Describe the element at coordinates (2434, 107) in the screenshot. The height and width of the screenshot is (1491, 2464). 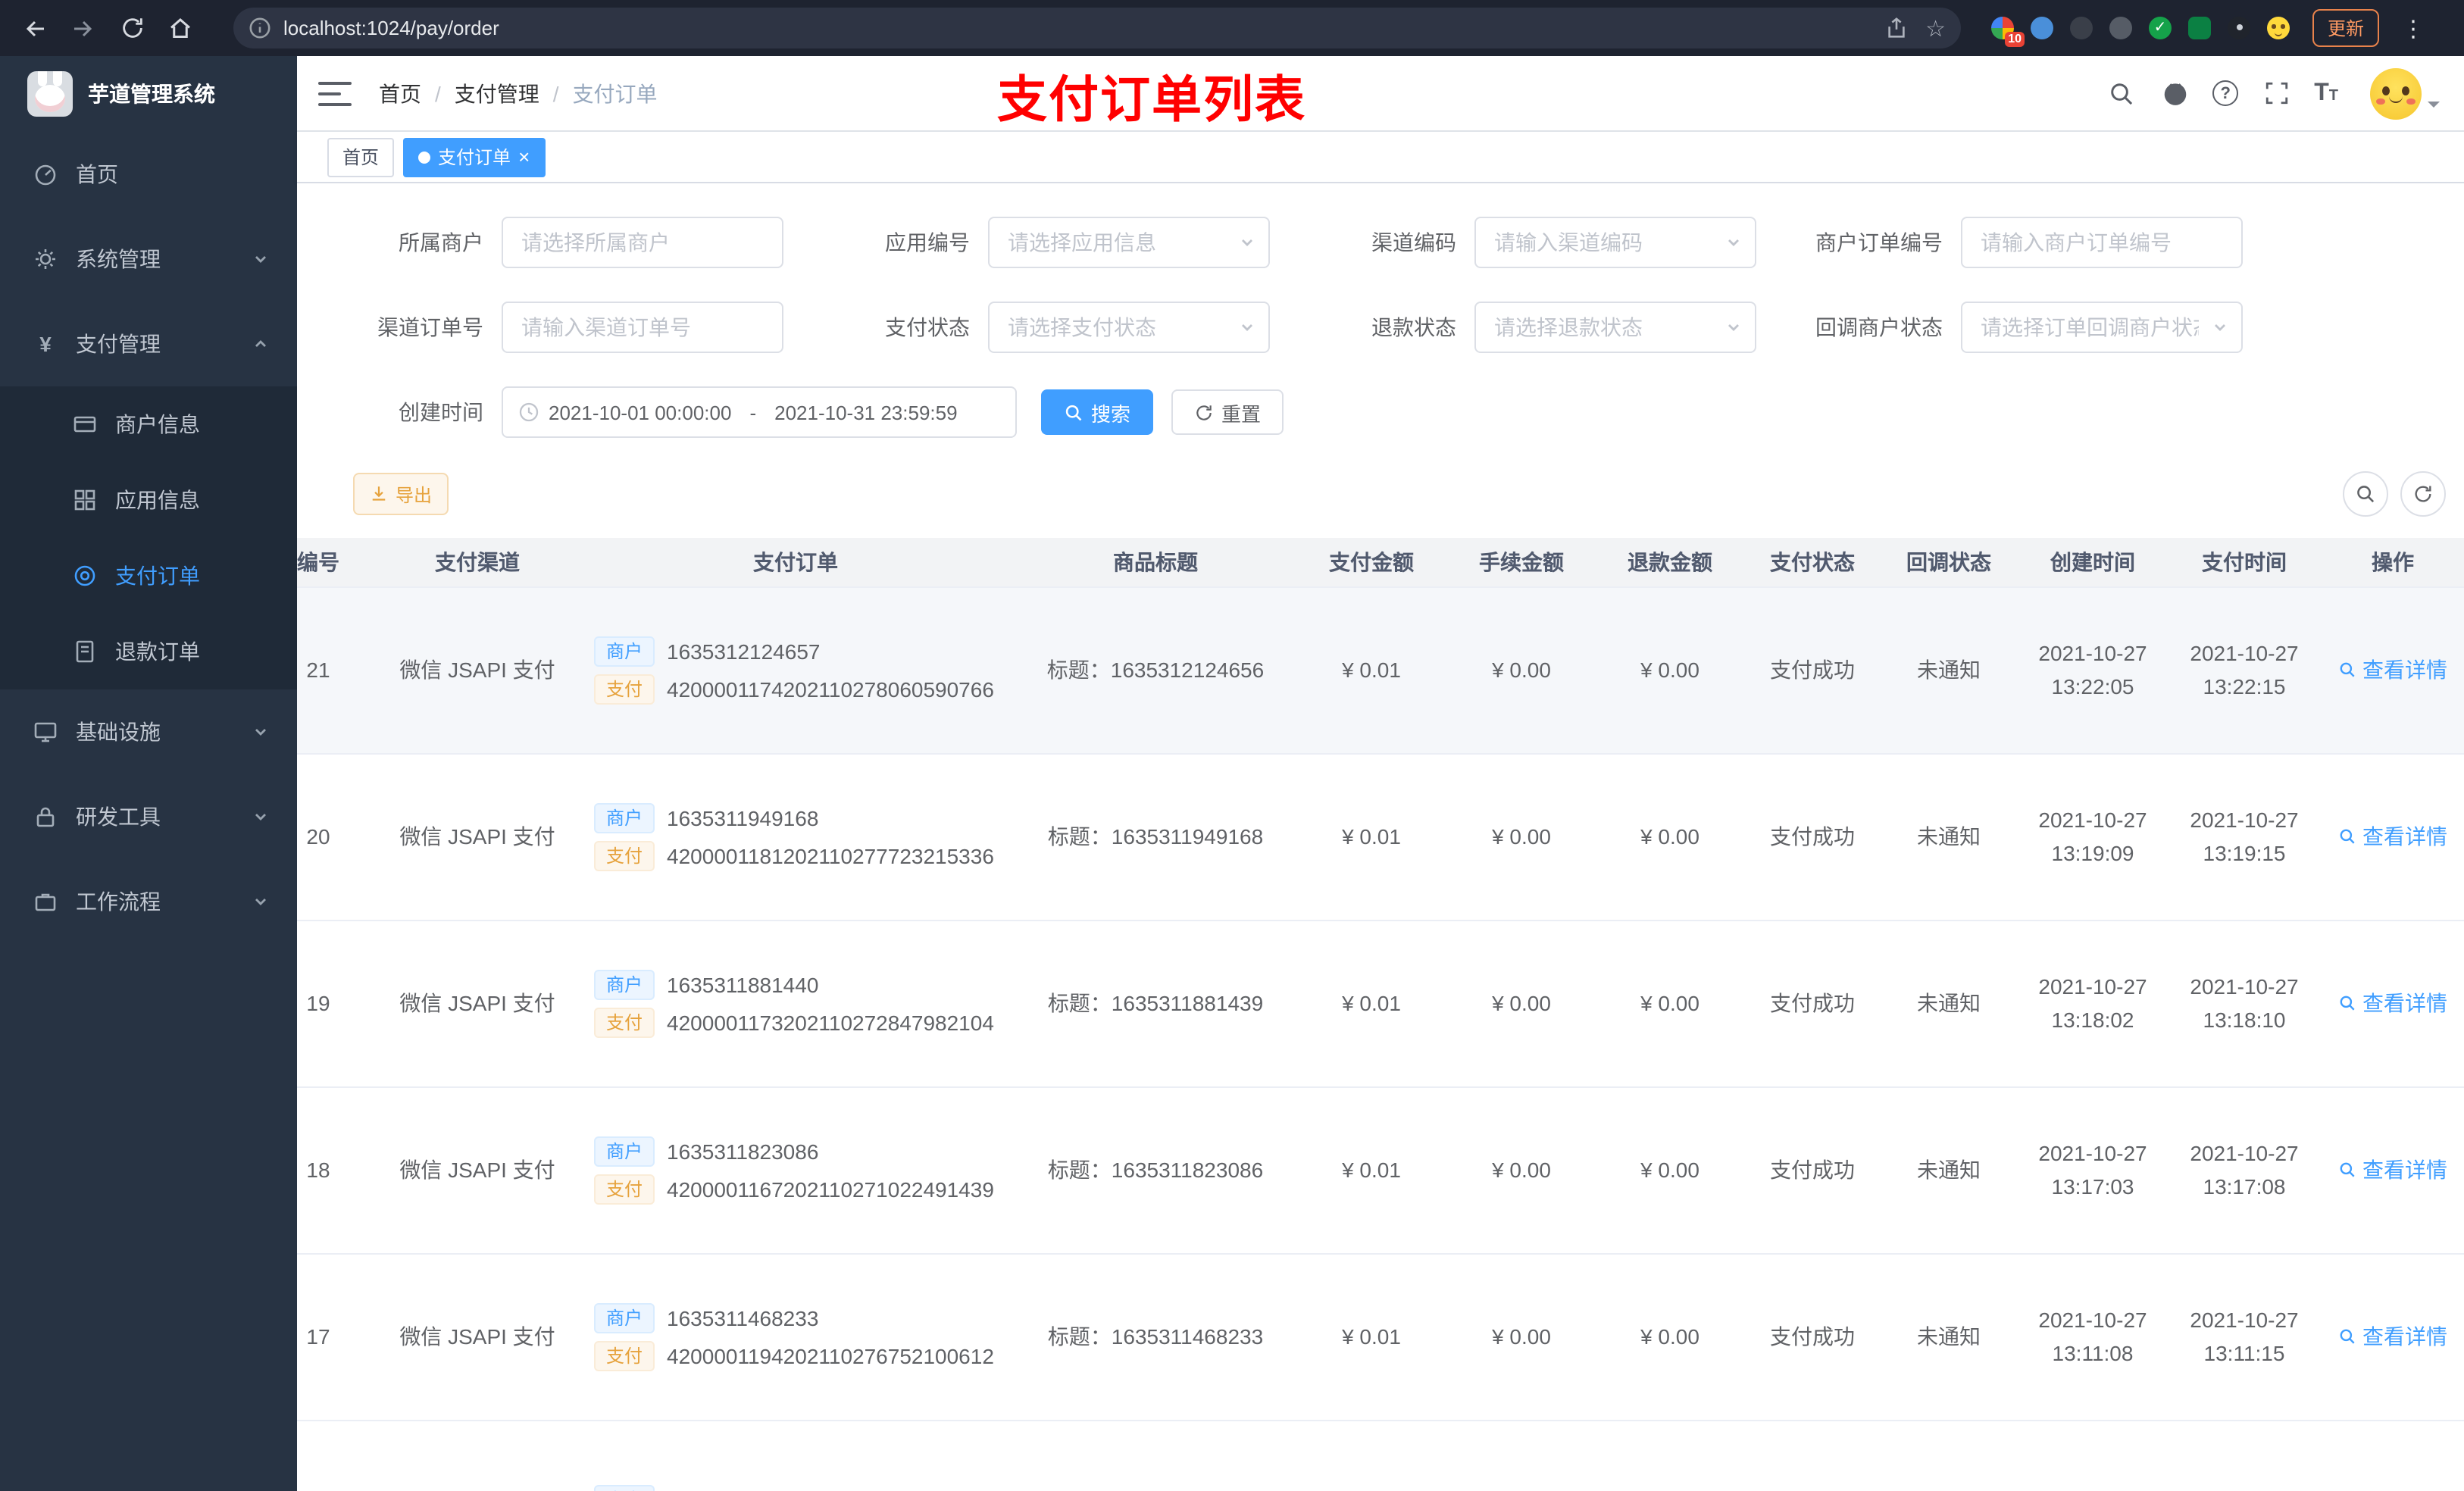
I see `avatar-caret-icon` at that location.